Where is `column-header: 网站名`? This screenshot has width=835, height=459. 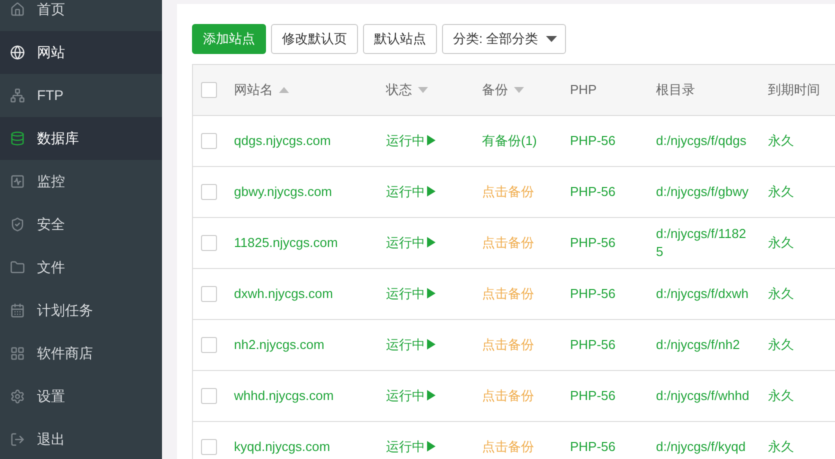
column-header: 网站名 is located at coordinates (253, 90).